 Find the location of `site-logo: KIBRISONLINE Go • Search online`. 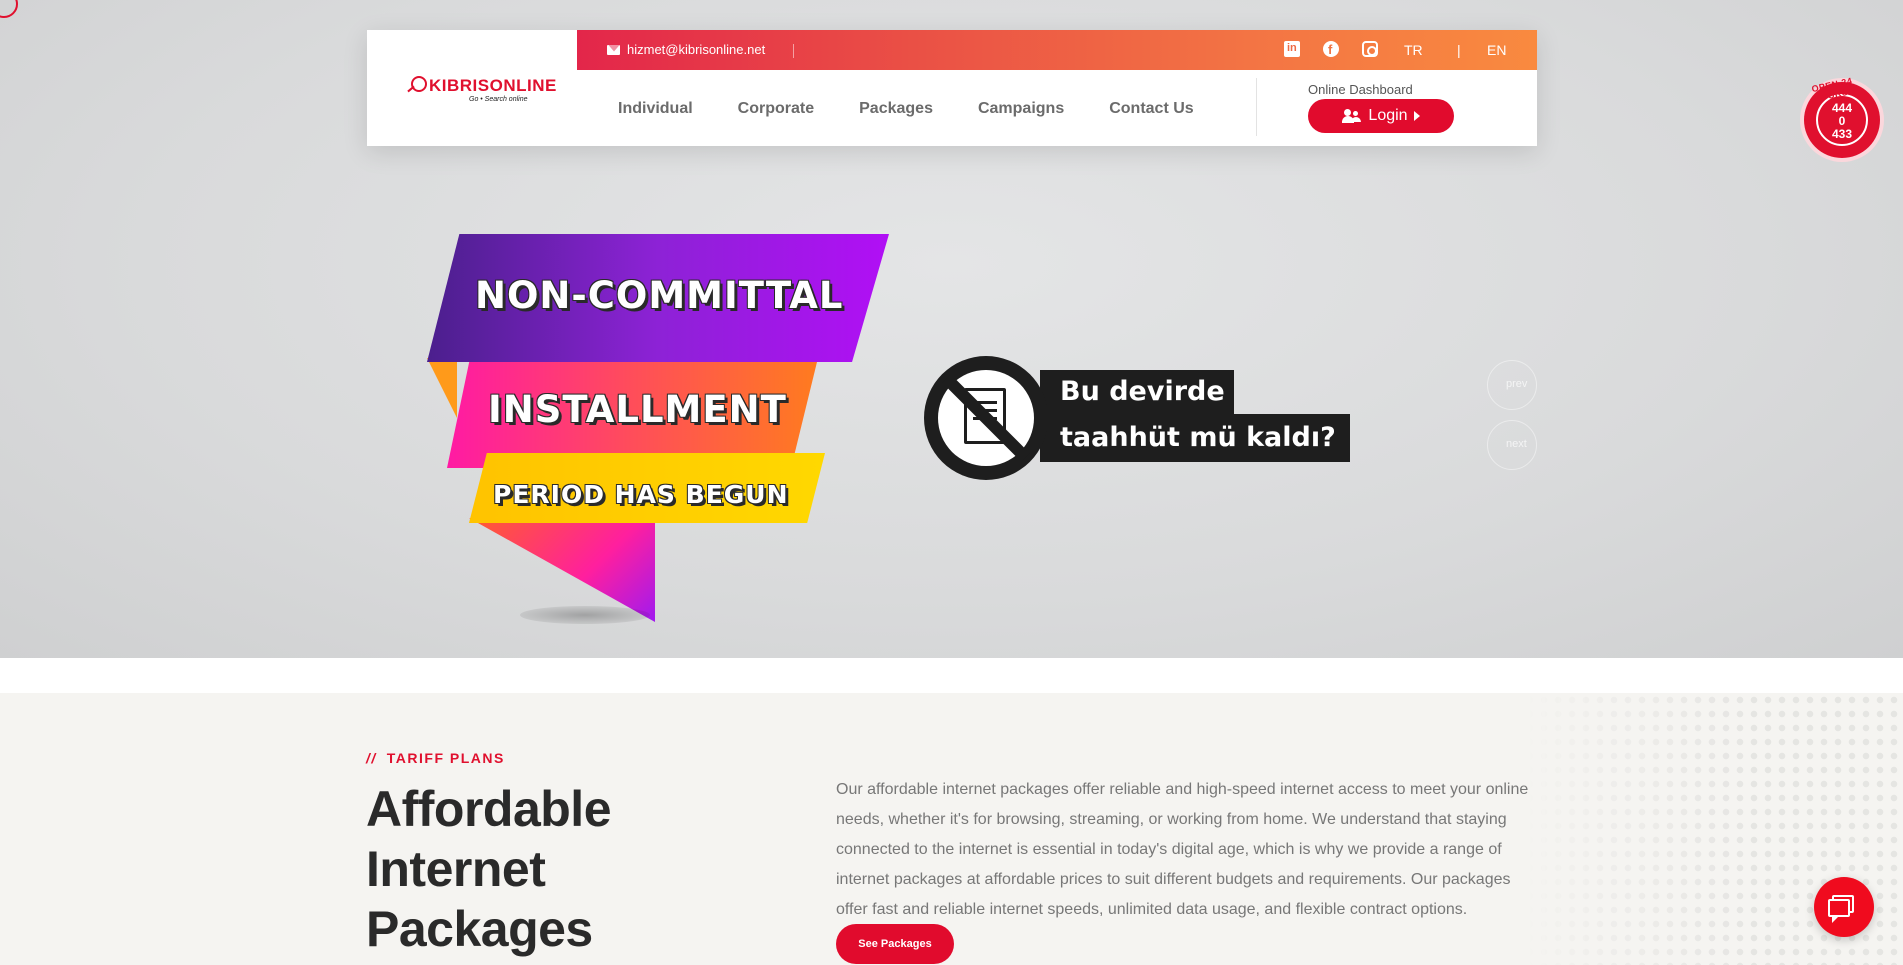

site-logo: KIBRISONLINE Go • Search online is located at coordinates (481, 90).